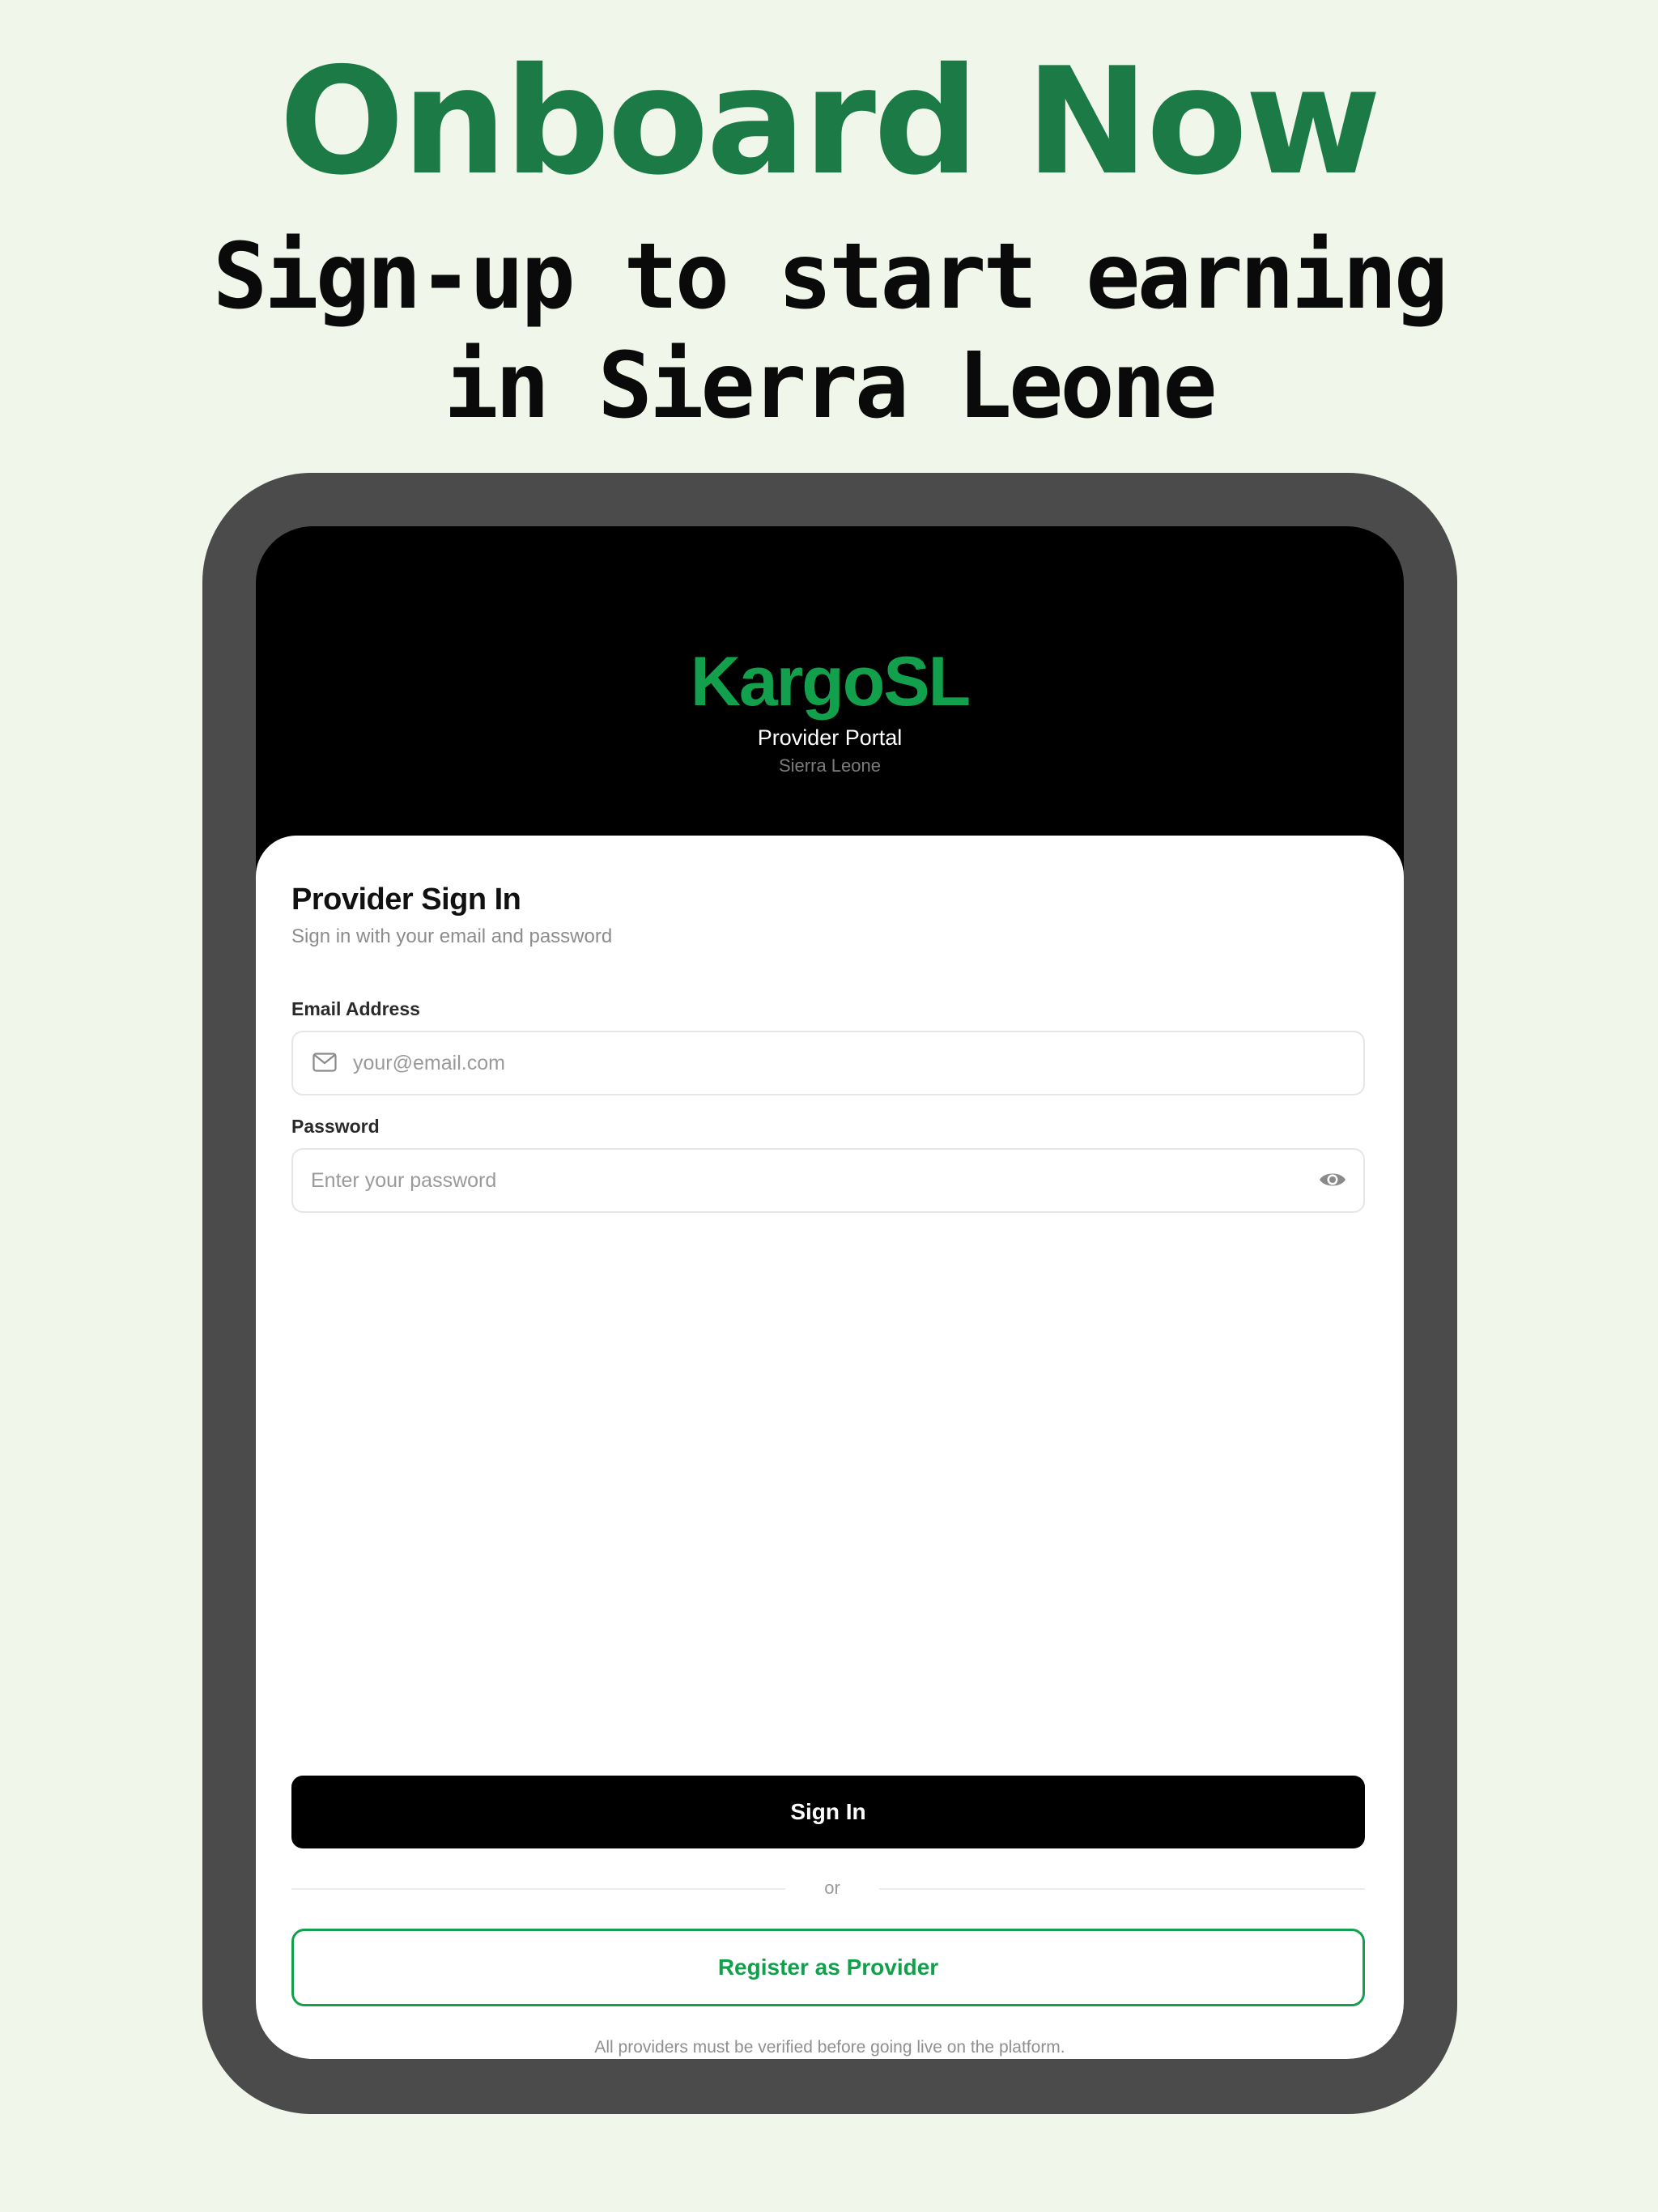 This screenshot has width=1658, height=2212. I want to click on promo-headline: Onboard Now, so click(829, 122).